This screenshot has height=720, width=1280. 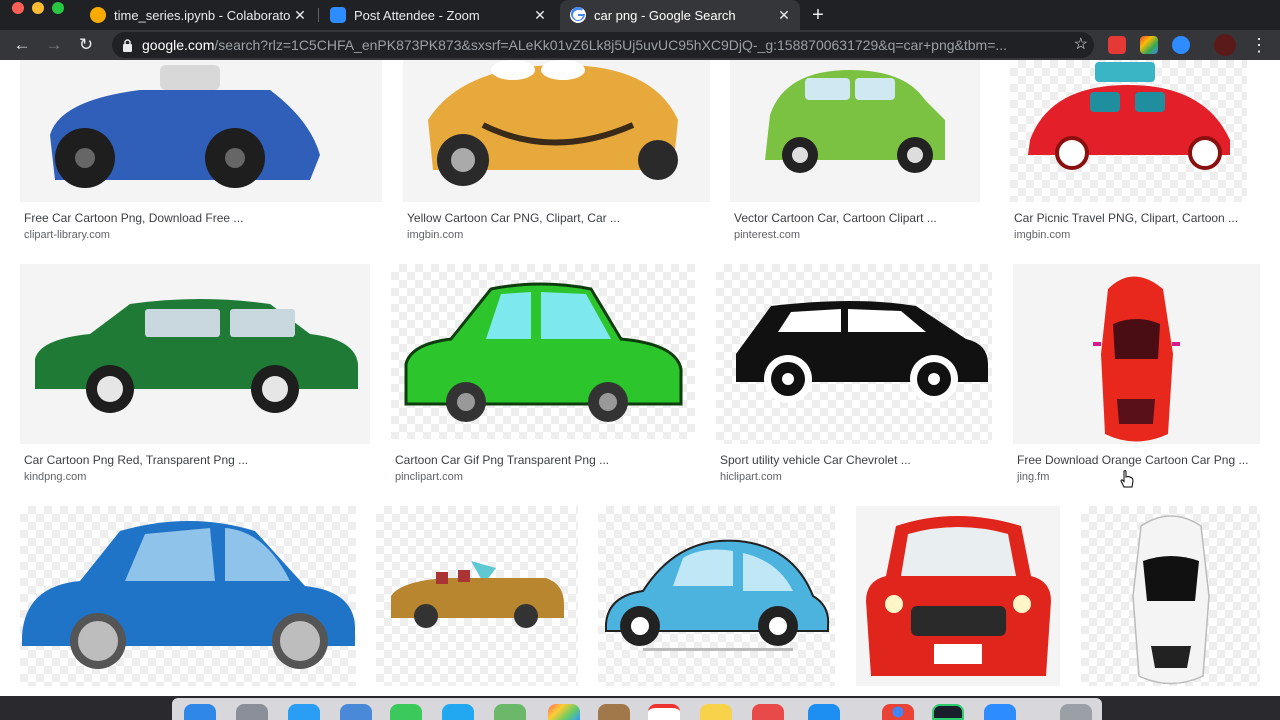 What do you see at coordinates (1225, 45) in the screenshot?
I see `profile-avatar` at bounding box center [1225, 45].